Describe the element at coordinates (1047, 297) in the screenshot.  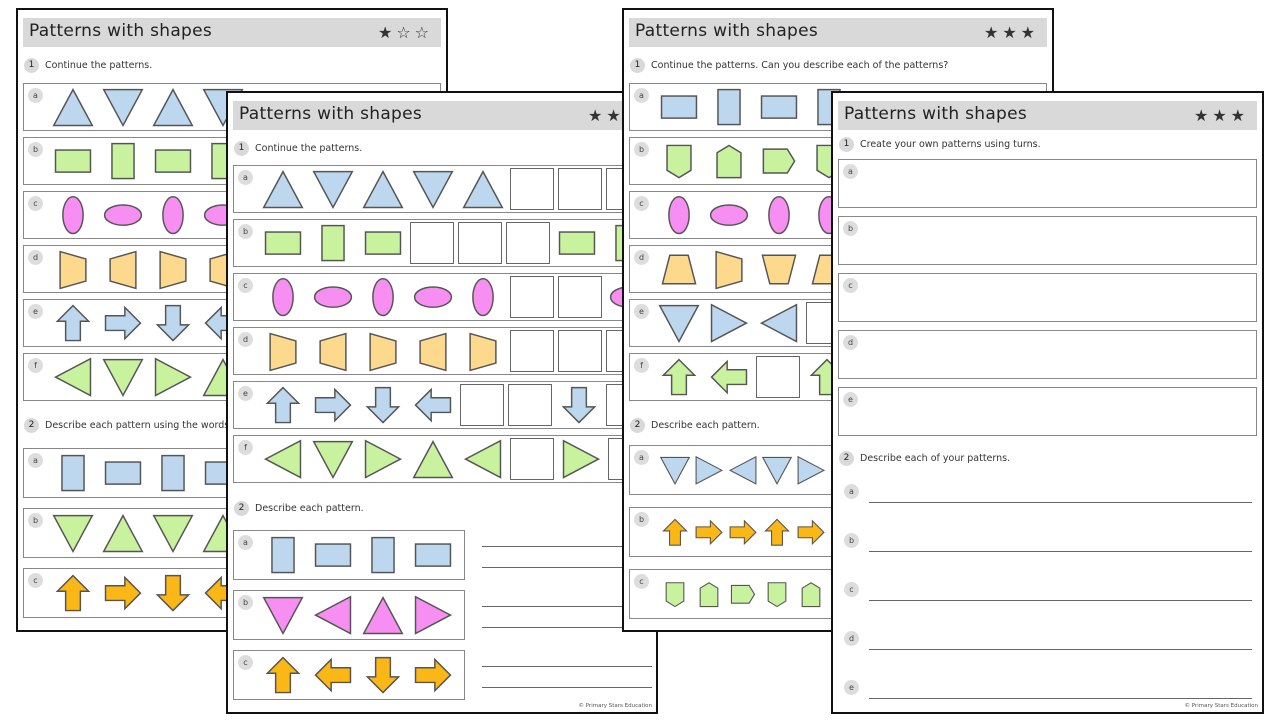
I see `drawing-box: c` at that location.